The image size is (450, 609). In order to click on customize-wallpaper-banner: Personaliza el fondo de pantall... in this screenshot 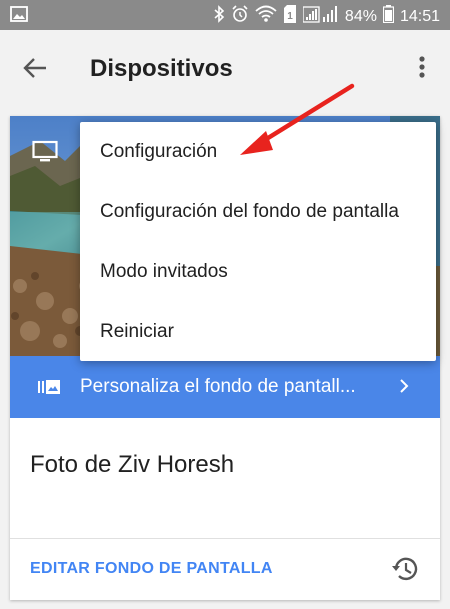, I will do `click(225, 387)`.